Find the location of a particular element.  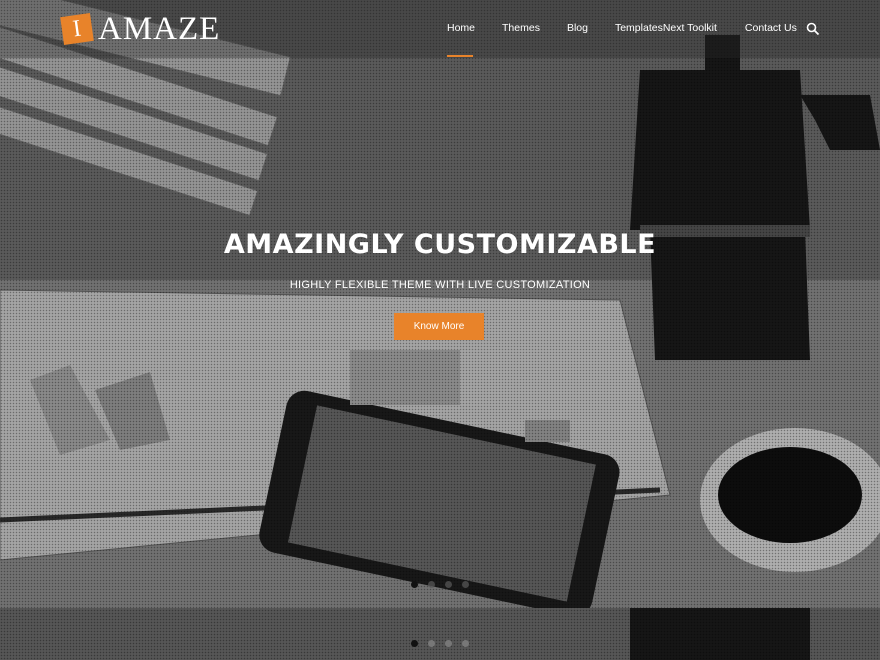

hero-title: AMAZINGLY CUSTOMIZABLE is located at coordinates (440, 244).